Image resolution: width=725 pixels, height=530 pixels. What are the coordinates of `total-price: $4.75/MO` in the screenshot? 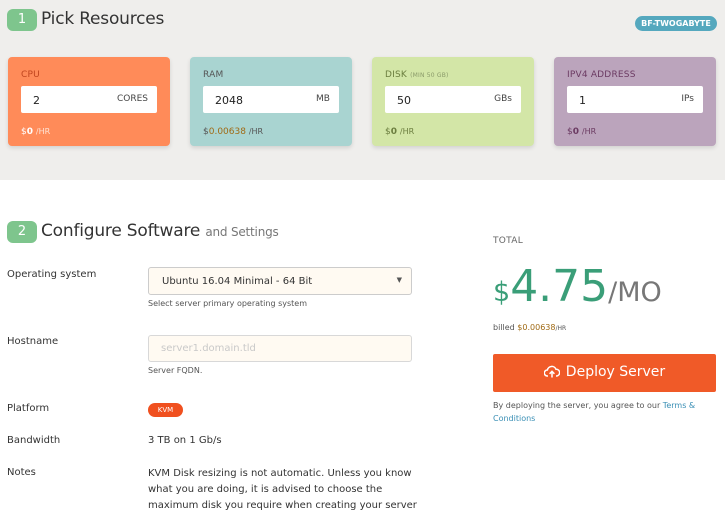 It's located at (577, 287).